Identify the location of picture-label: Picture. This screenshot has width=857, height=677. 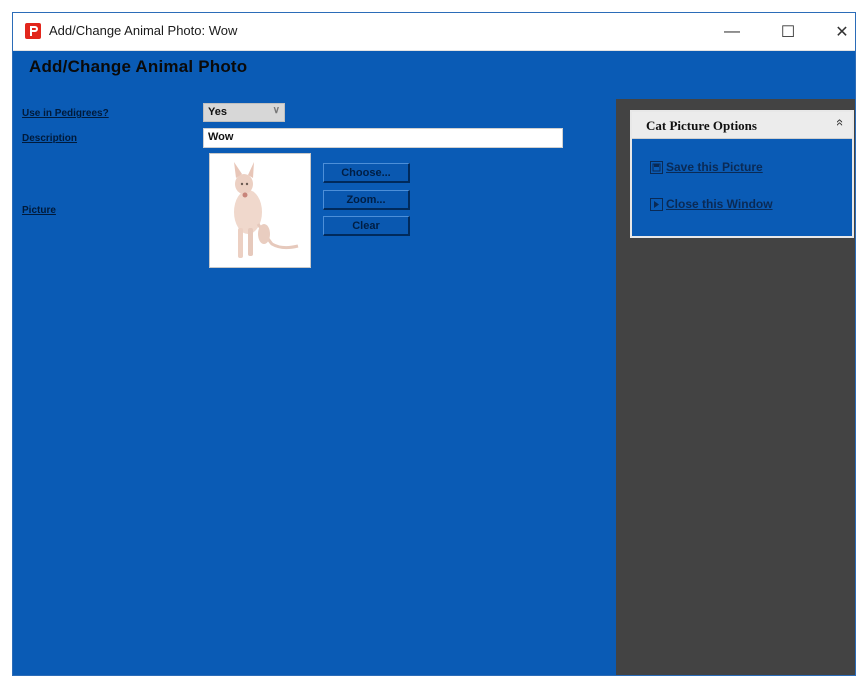
(39, 210).